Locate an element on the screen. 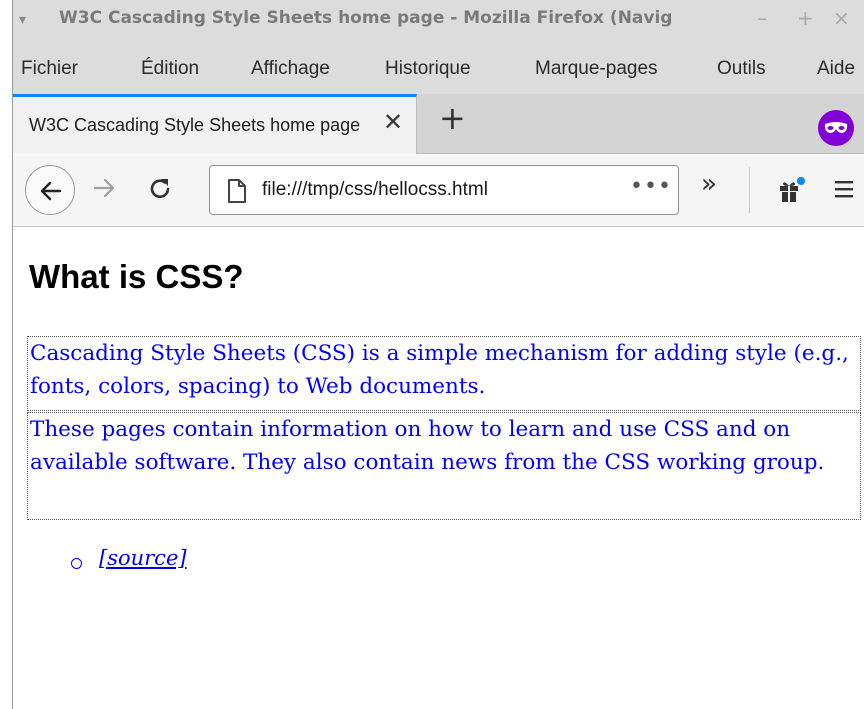 The width and height of the screenshot is (864, 709). back-button is located at coordinates (50, 190).